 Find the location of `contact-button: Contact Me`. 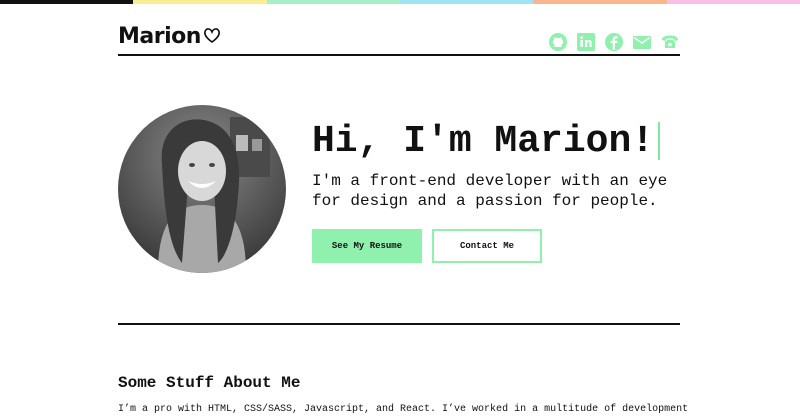

contact-button: Contact Me is located at coordinates (487, 246).